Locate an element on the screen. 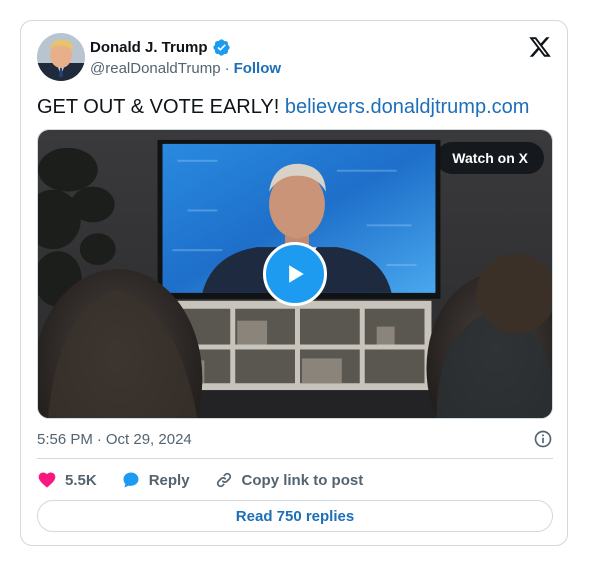 Image resolution: width=590 pixels, height=568 pixels. watch-on-x-button: Watch on X is located at coordinates (490, 158).